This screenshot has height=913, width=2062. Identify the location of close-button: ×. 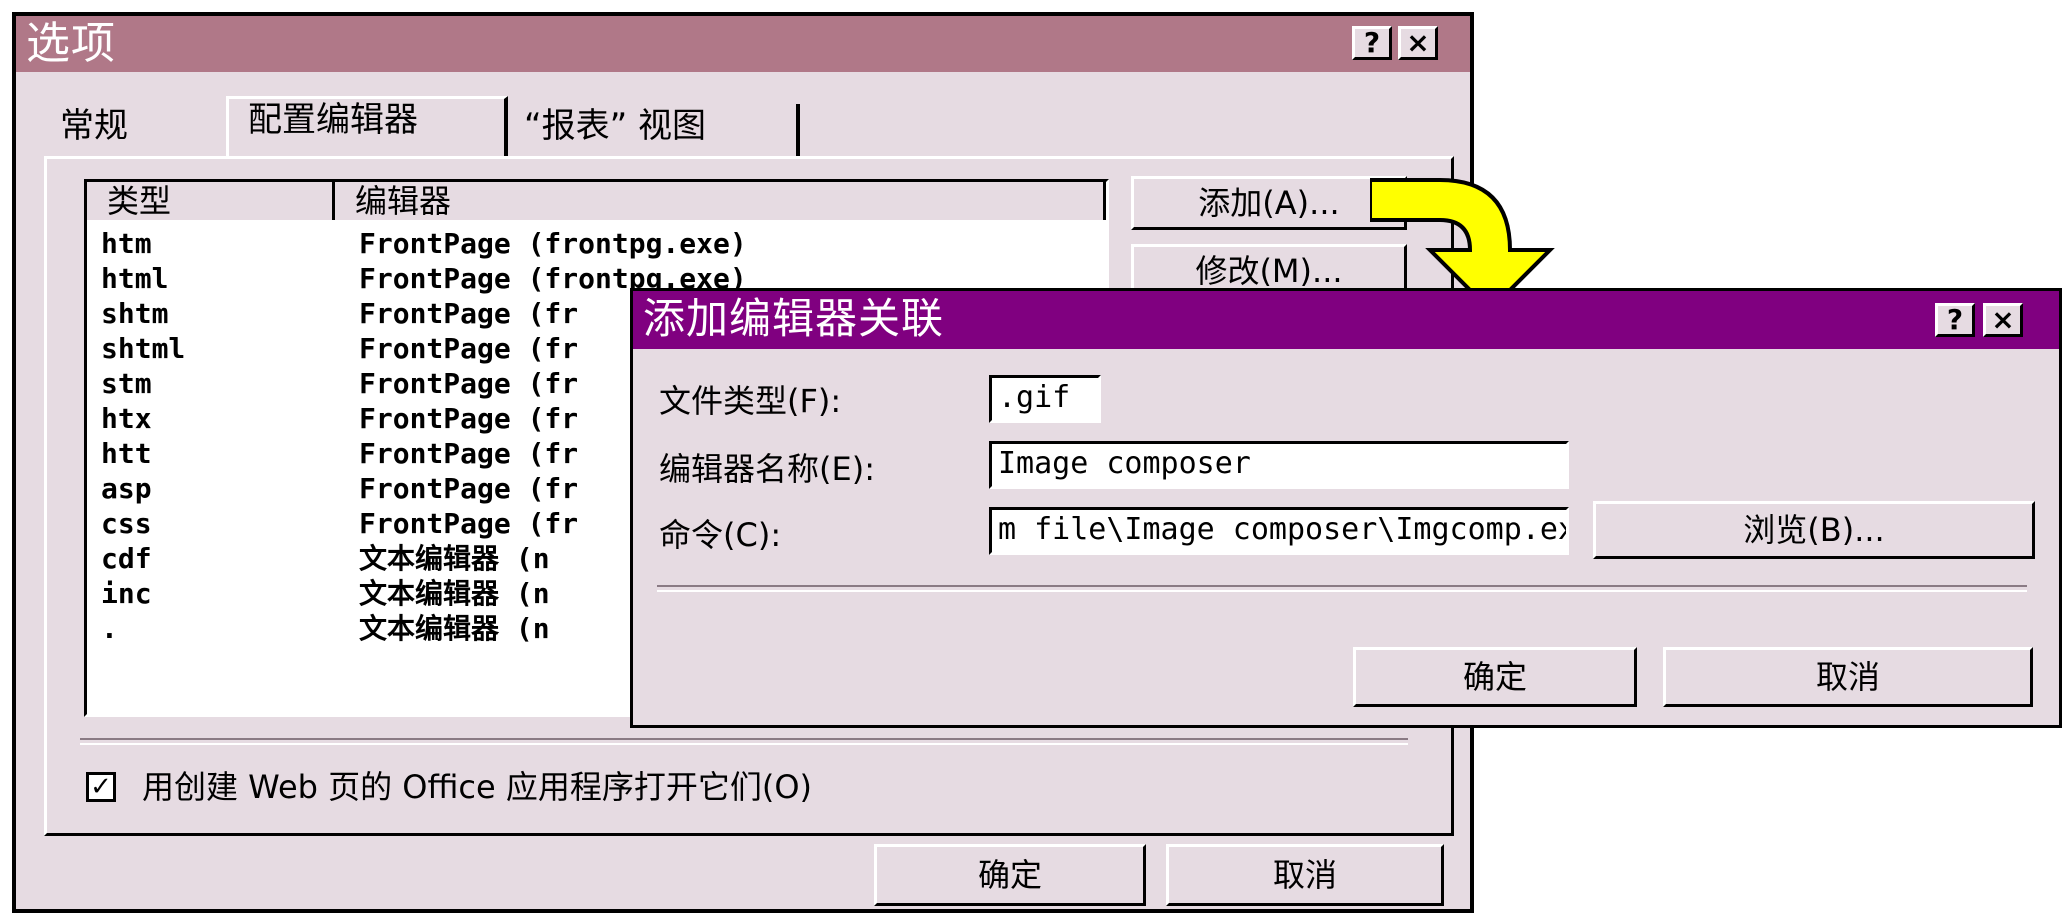
(1418, 43).